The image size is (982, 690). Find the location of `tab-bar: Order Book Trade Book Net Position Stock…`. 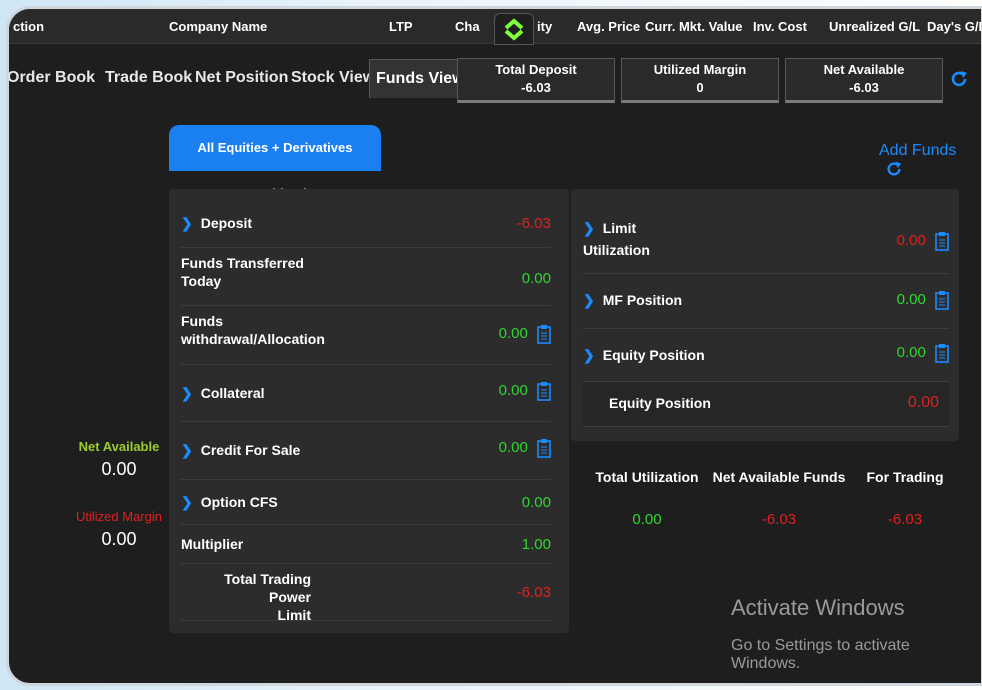

tab-bar: Order Book Trade Book Net Position Stock… is located at coordinates (495, 79).